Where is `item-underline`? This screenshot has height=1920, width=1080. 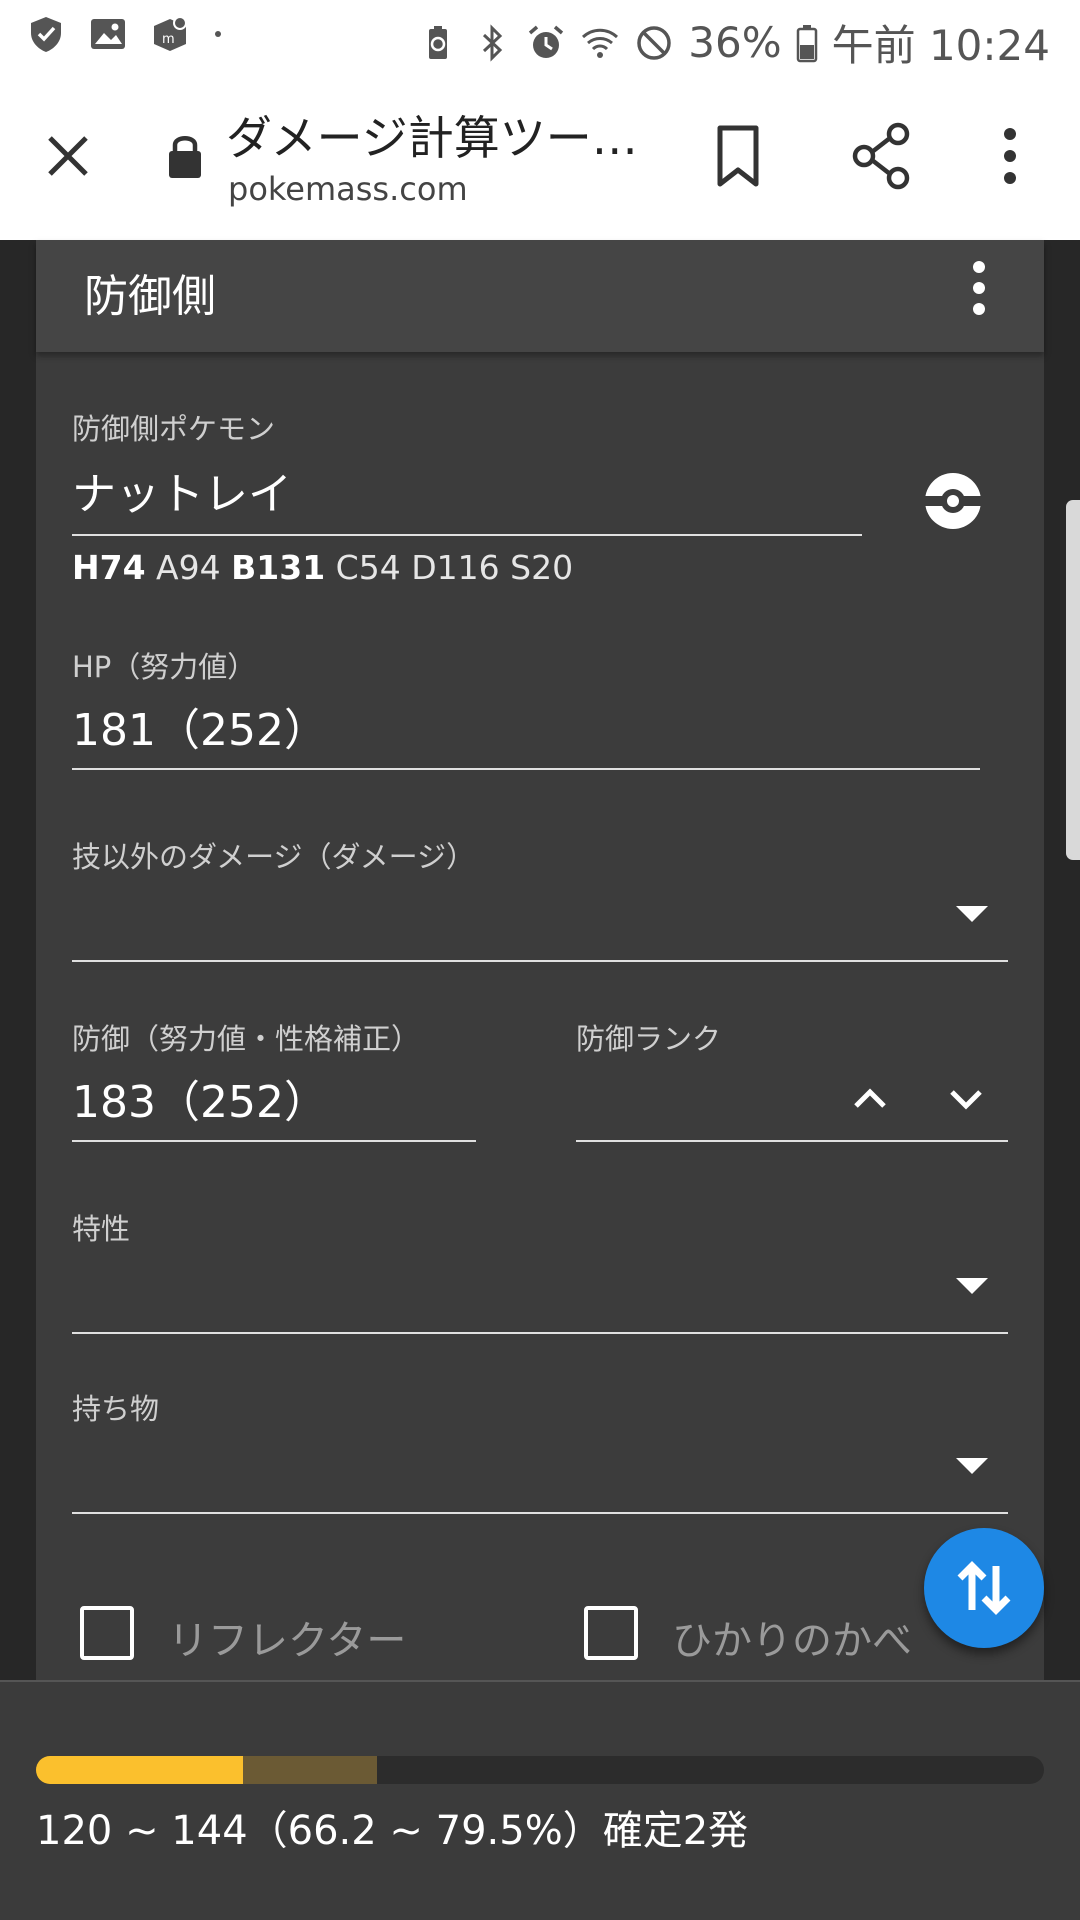
item-underline is located at coordinates (540, 1513).